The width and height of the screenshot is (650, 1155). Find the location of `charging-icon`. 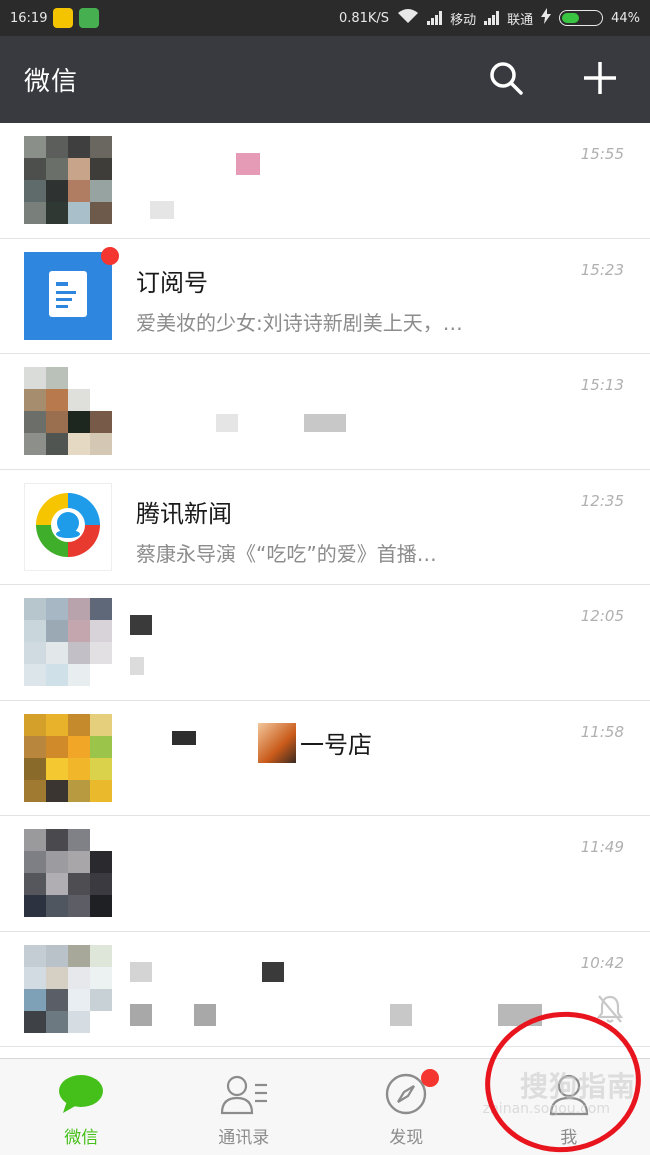

charging-icon is located at coordinates (546, 18).